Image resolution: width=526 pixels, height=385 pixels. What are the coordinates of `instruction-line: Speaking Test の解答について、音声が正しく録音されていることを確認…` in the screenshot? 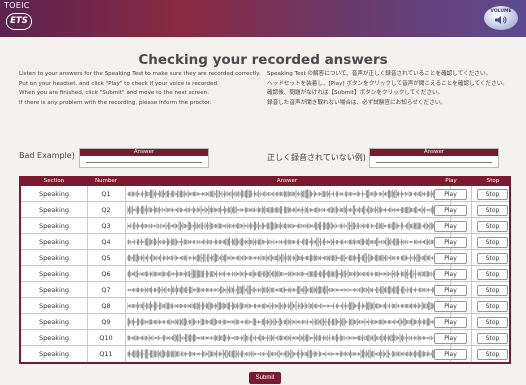 It's located at (379, 74).